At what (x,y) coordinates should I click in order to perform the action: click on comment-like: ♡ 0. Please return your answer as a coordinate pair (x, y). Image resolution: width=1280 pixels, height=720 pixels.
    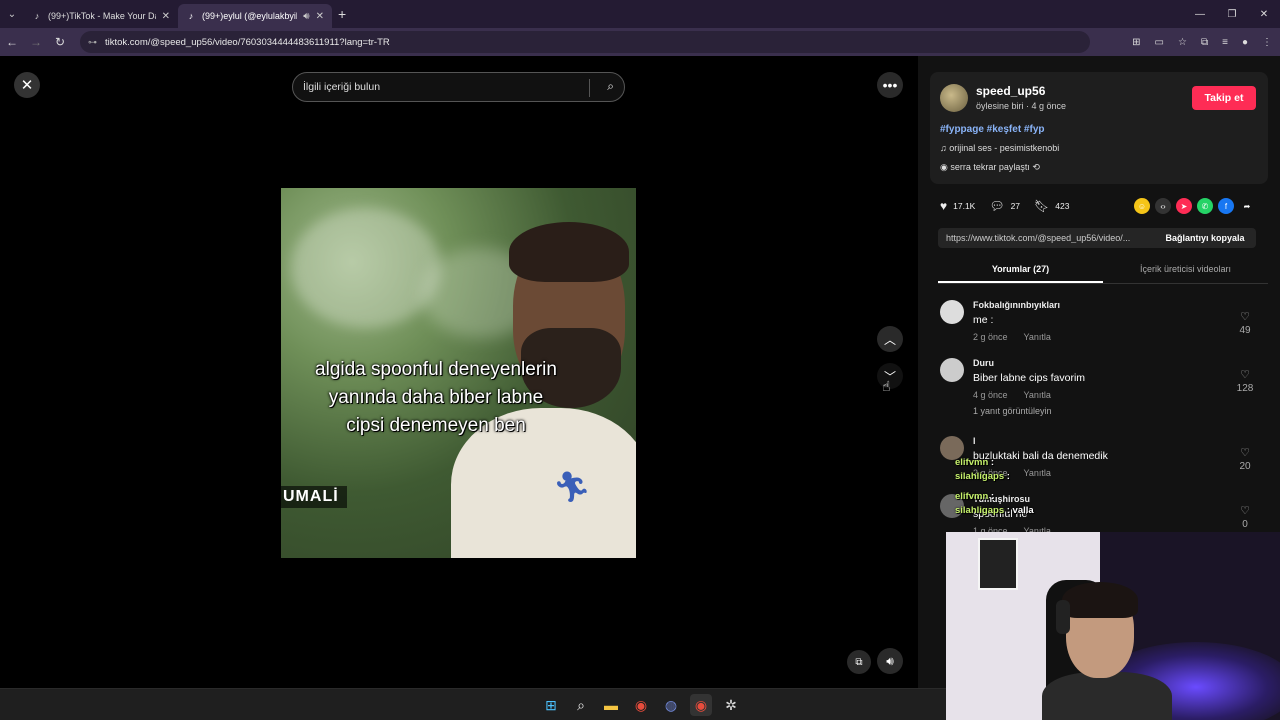
    Looking at the image, I should click on (1245, 517).